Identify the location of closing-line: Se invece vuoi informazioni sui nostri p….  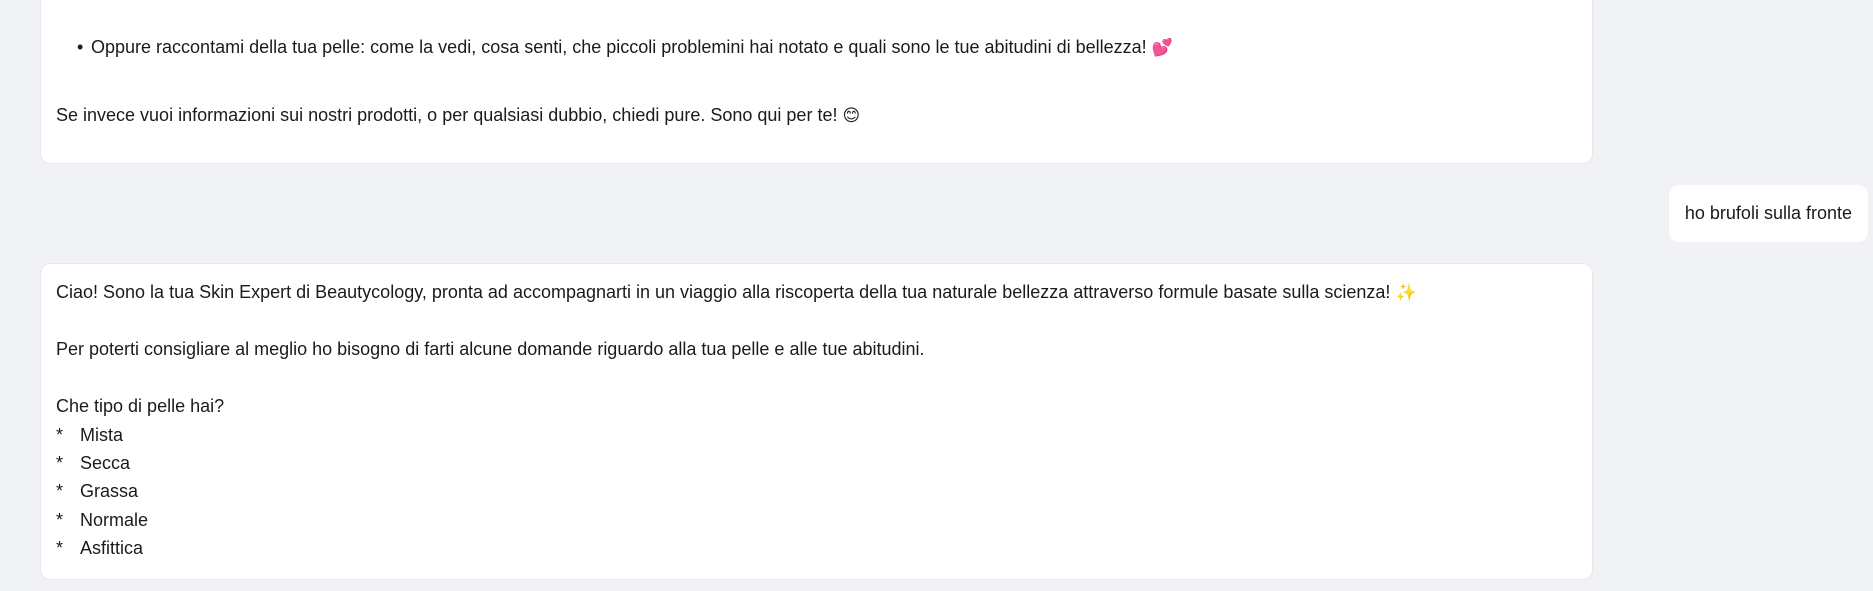
(458, 115).